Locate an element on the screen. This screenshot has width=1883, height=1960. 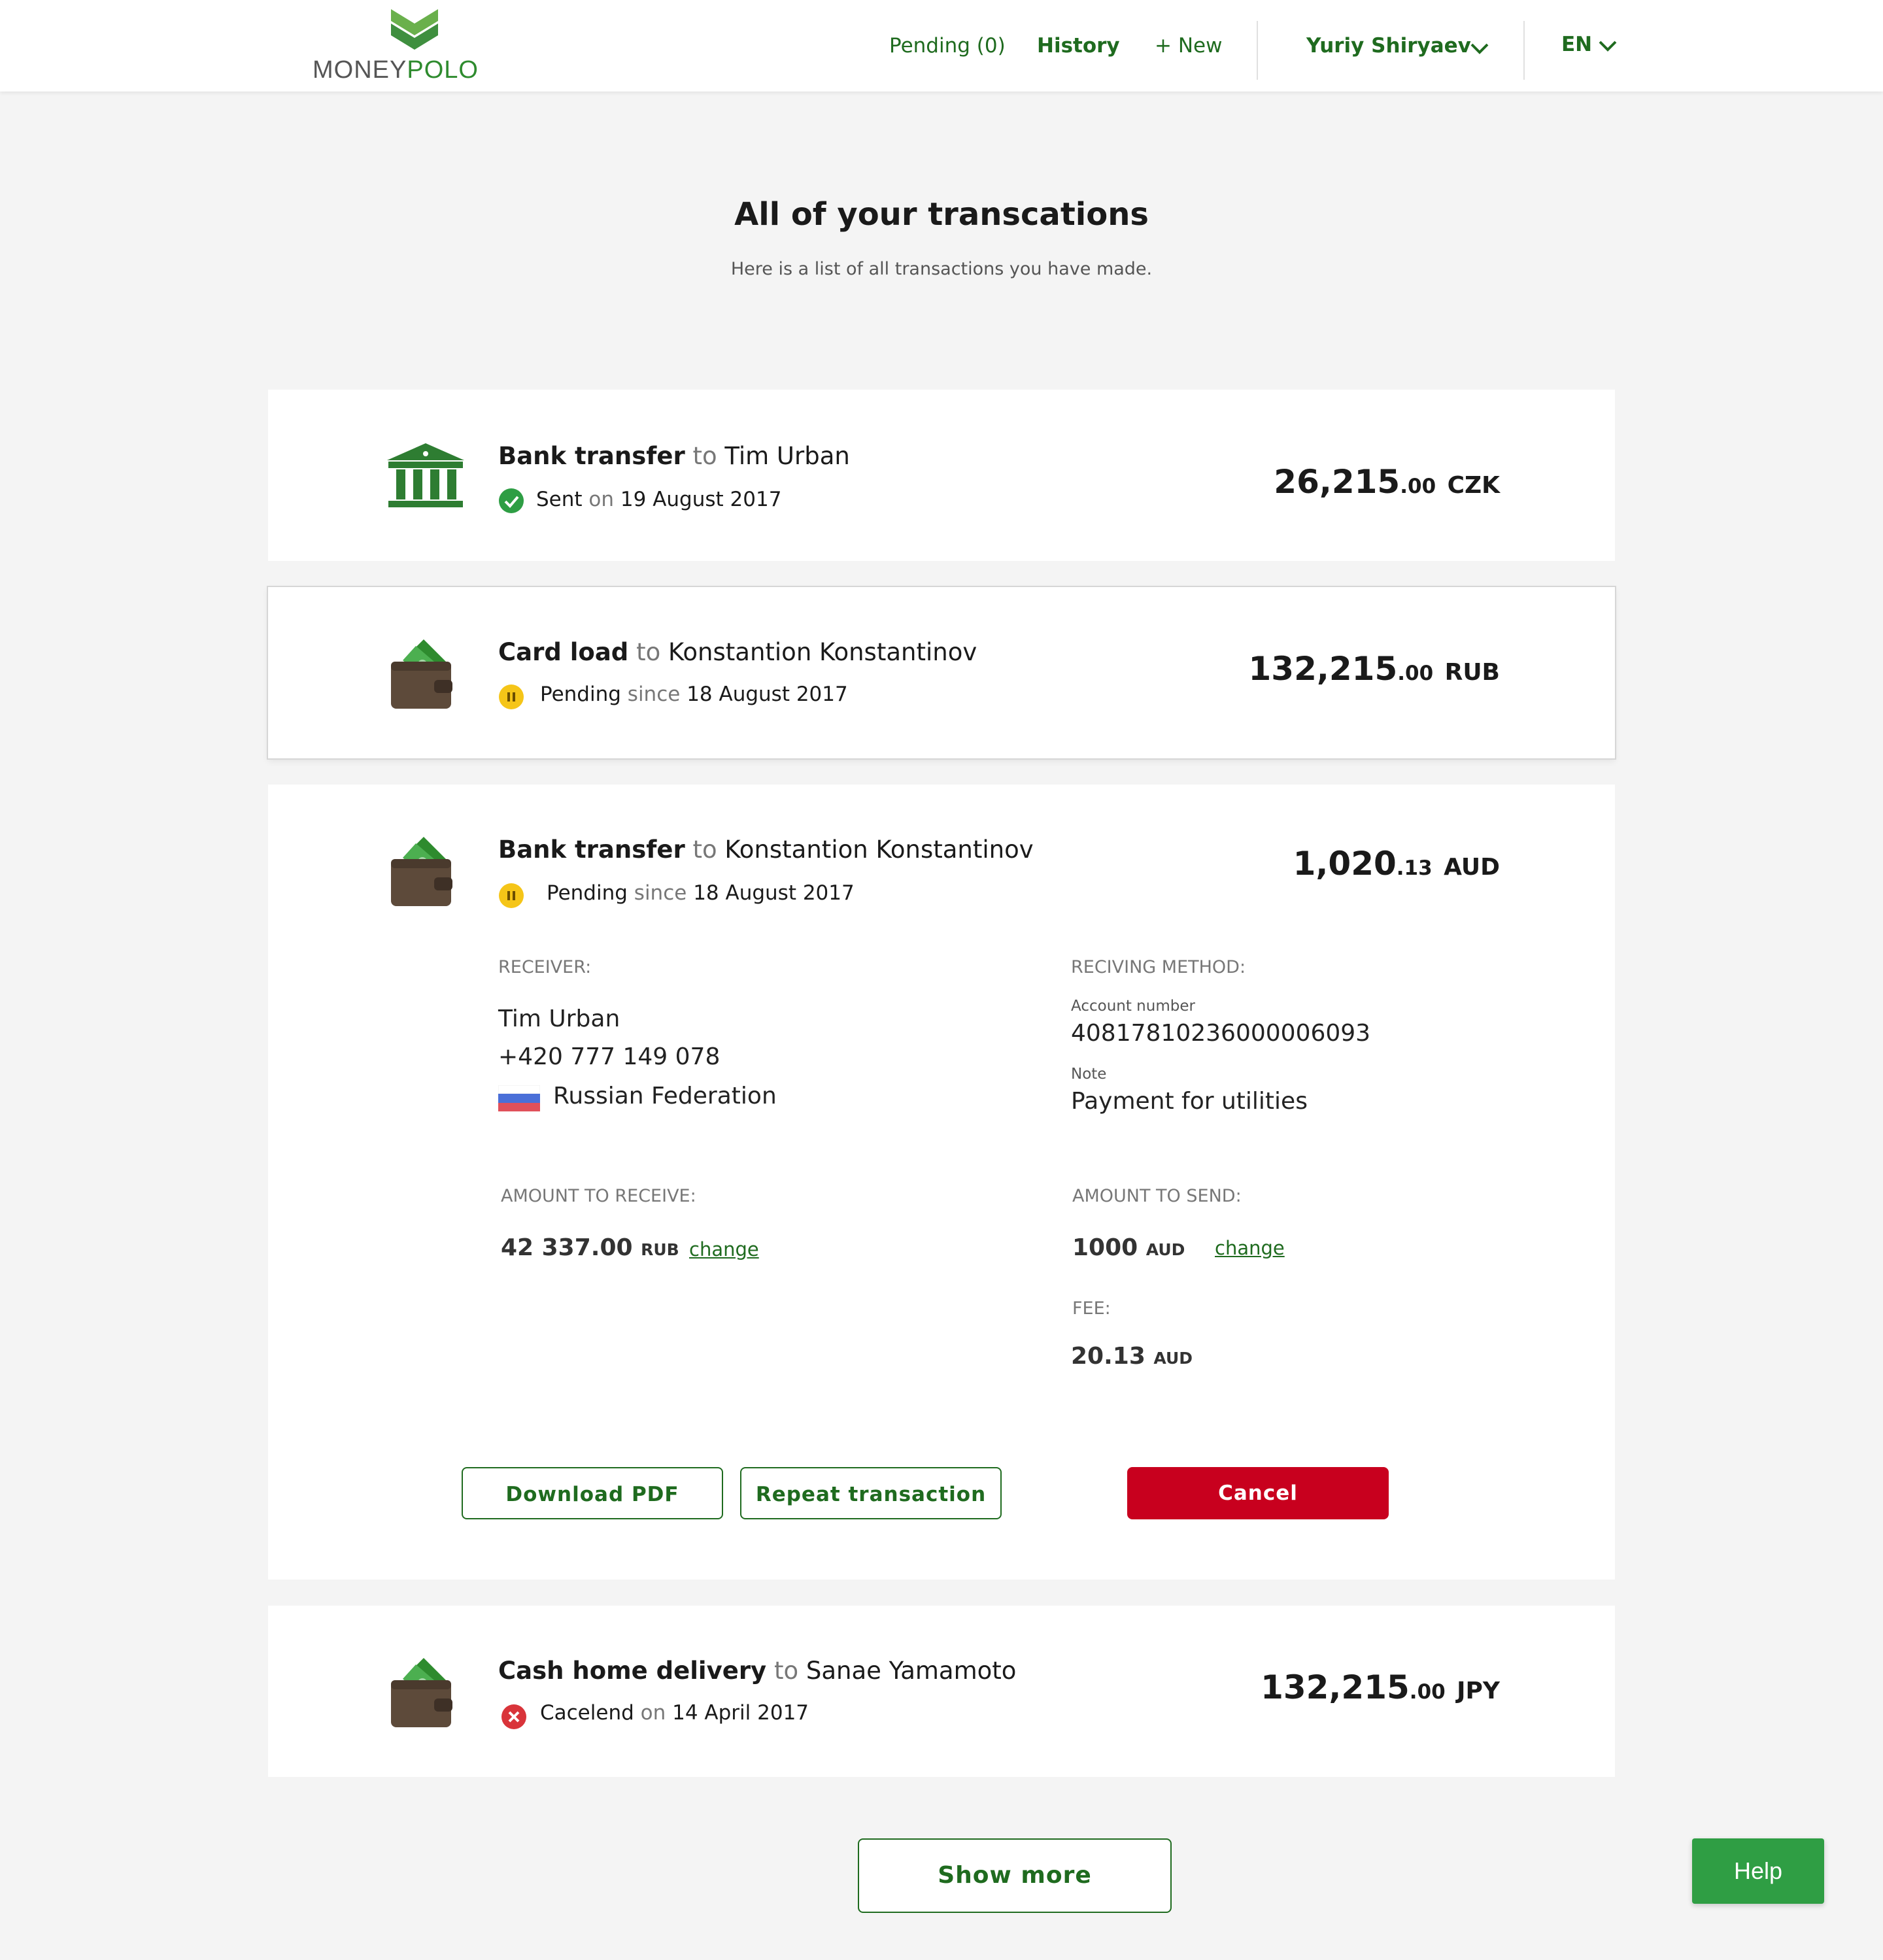
change-receive-amount-link: change is located at coordinates (724, 1249).